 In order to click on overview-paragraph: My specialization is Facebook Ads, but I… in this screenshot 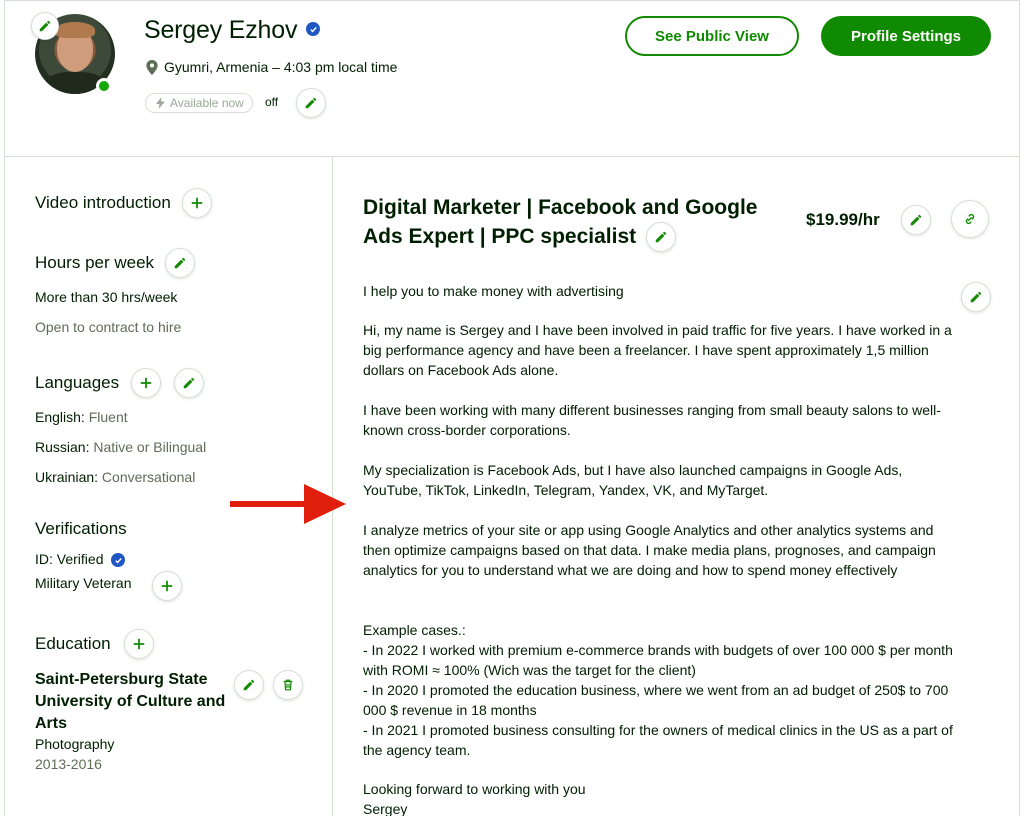, I will do `click(633, 480)`.